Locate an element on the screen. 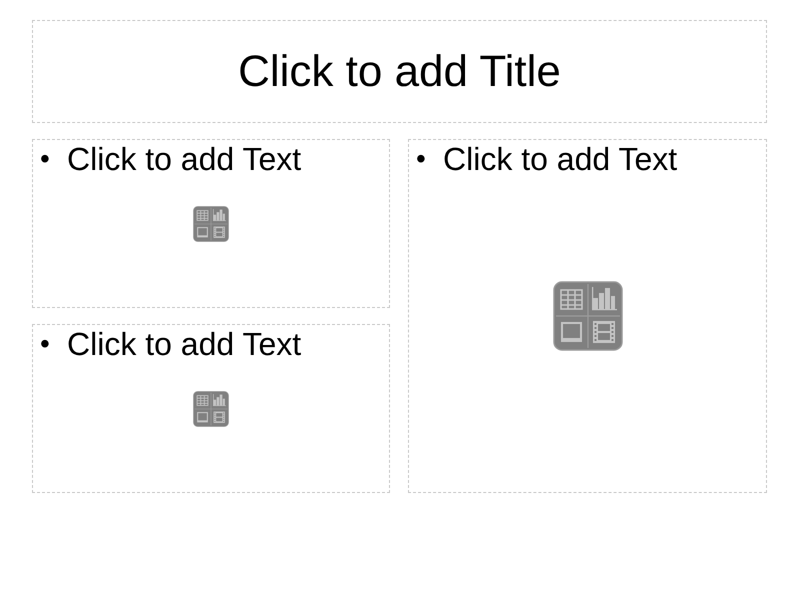 This screenshot has width=800, height=599. title-text: Click to add Title is located at coordinates (399, 72).